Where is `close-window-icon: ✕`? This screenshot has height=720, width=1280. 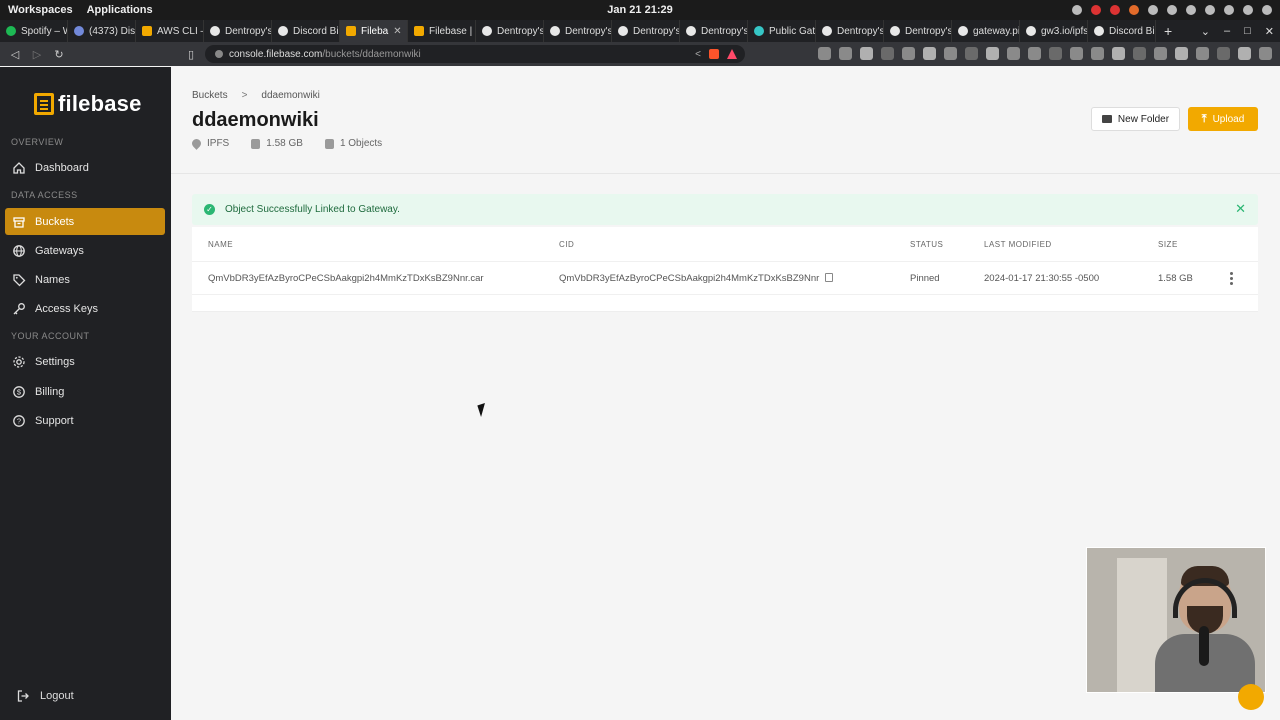
close-window-icon: ✕ is located at coordinates (1269, 31).